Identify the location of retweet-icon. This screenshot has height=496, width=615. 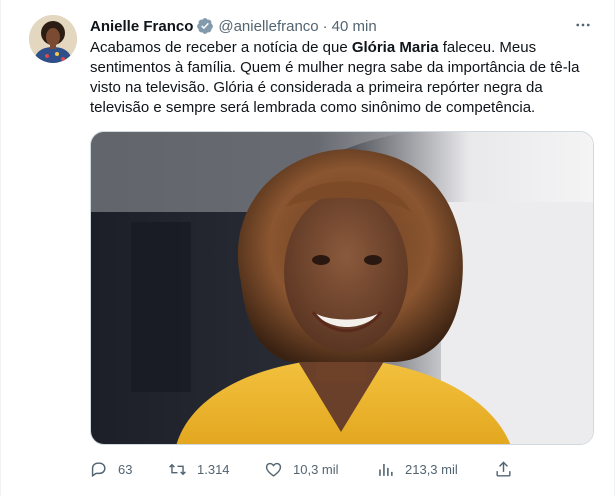
(177, 469).